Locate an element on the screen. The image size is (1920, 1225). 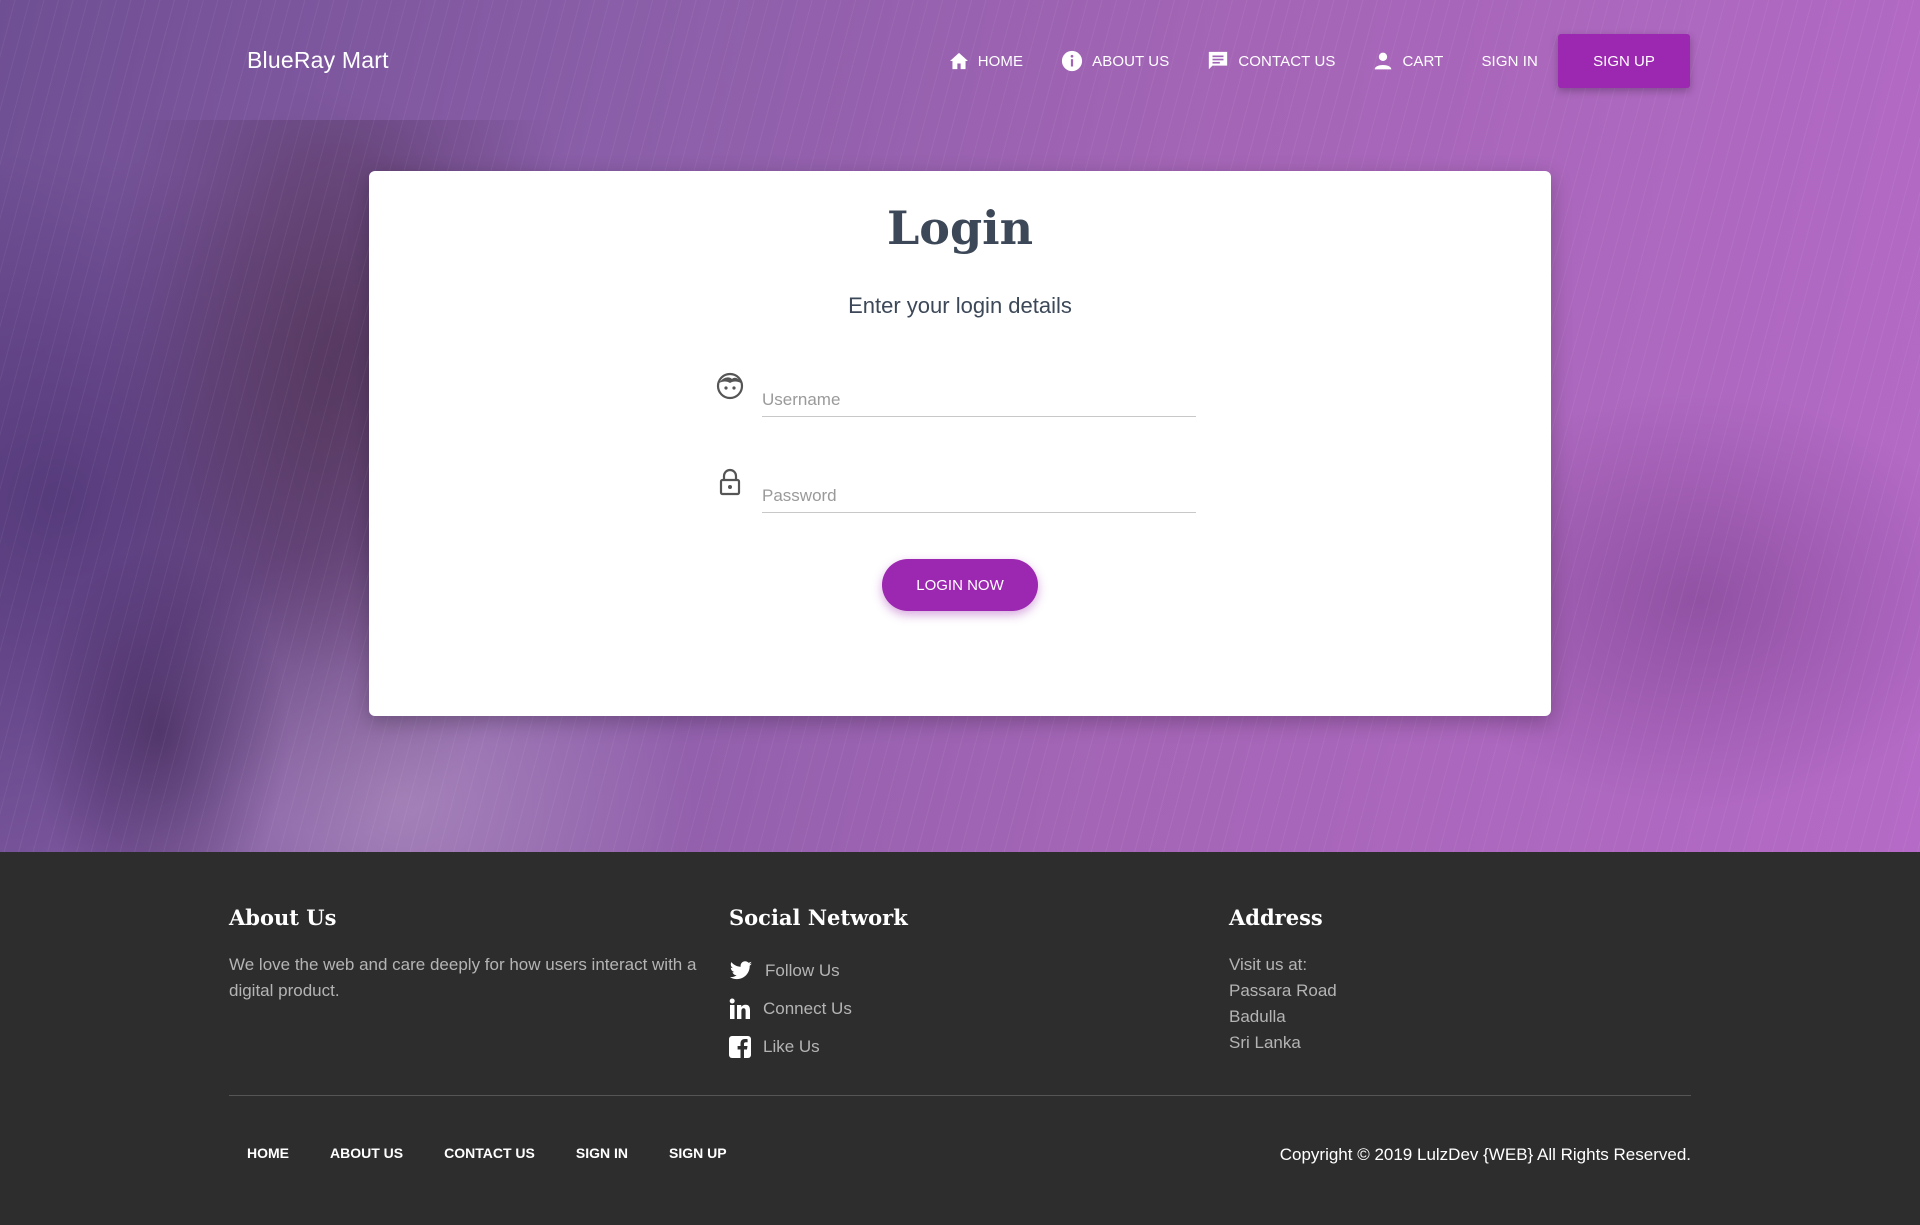
footer-social-heading: Social Network is located at coordinates (818, 917).